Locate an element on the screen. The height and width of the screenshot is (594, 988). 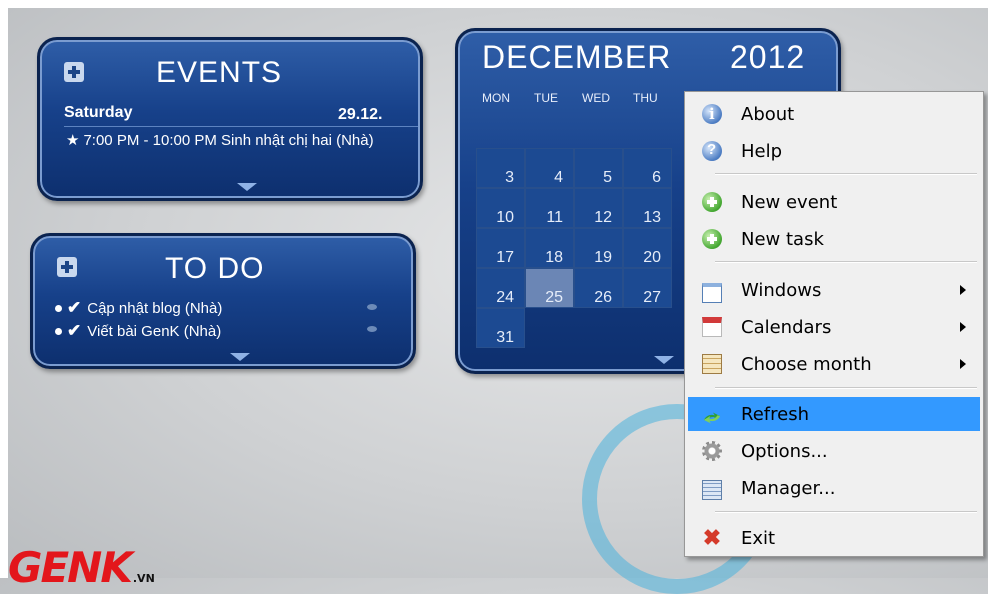
menu-item-refresh: Refresh is located at coordinates (834, 414).